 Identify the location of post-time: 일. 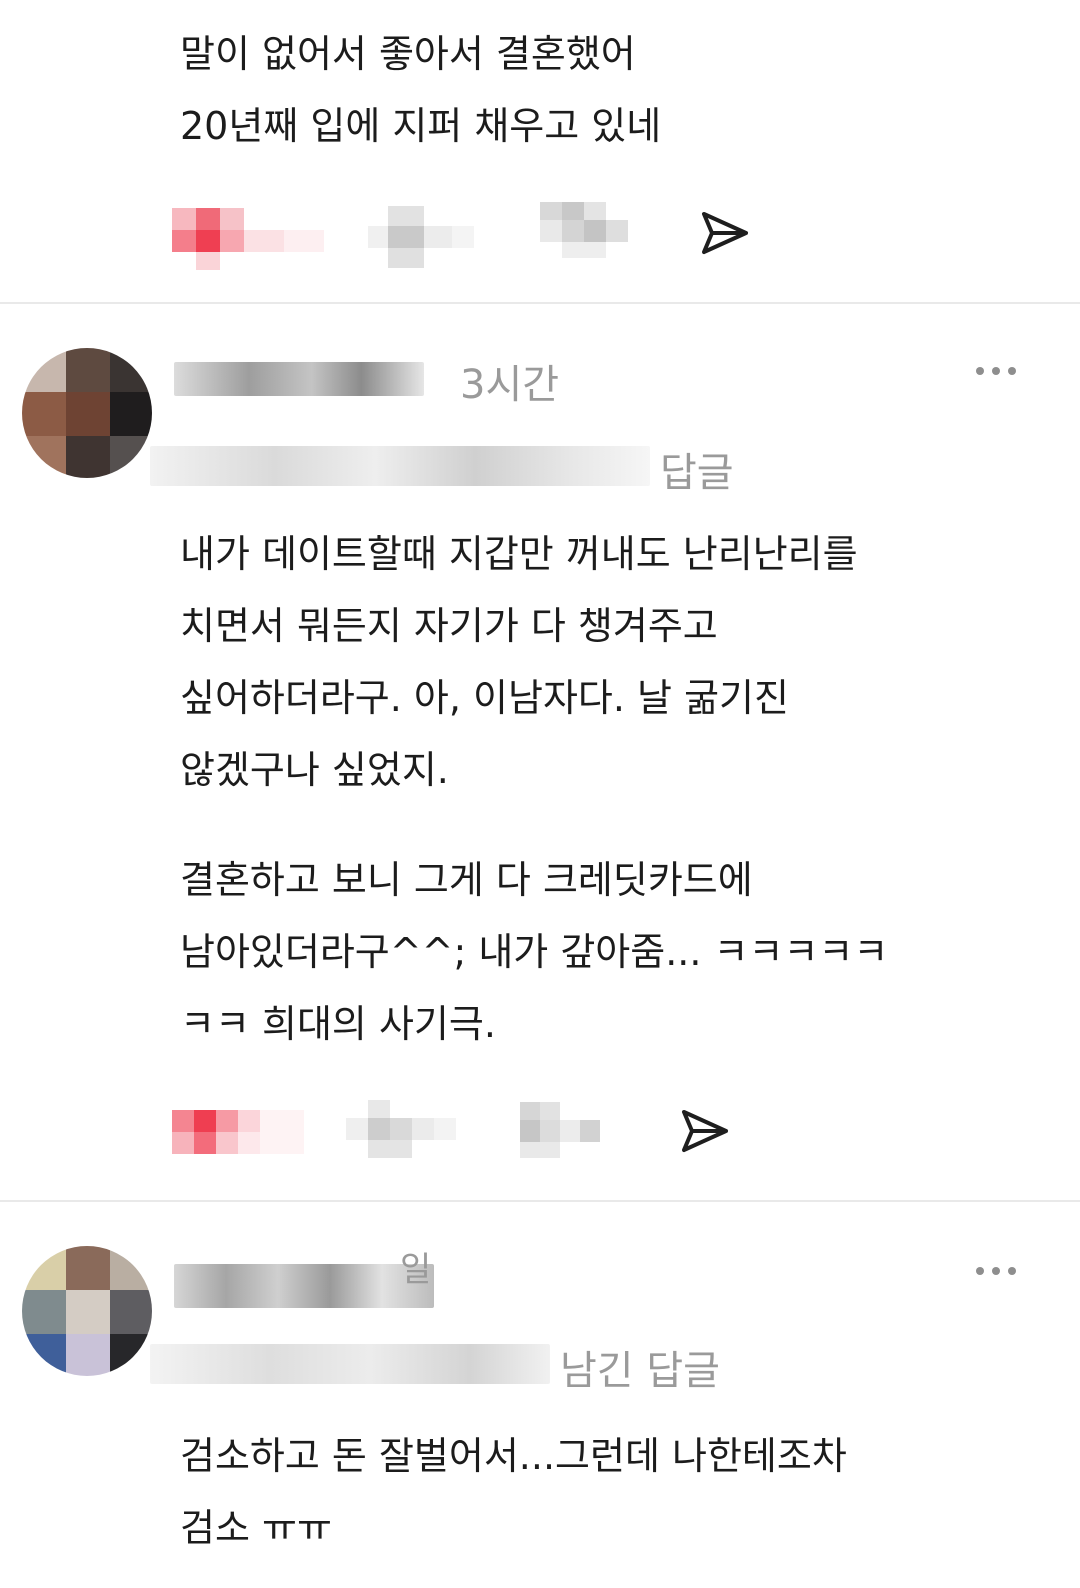
(416, 1270).